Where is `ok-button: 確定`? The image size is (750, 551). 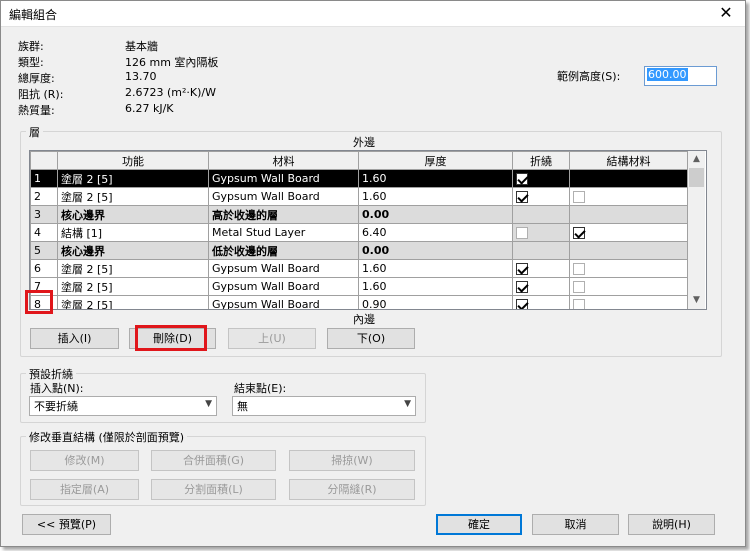
ok-button: 確定 is located at coordinates (479, 524).